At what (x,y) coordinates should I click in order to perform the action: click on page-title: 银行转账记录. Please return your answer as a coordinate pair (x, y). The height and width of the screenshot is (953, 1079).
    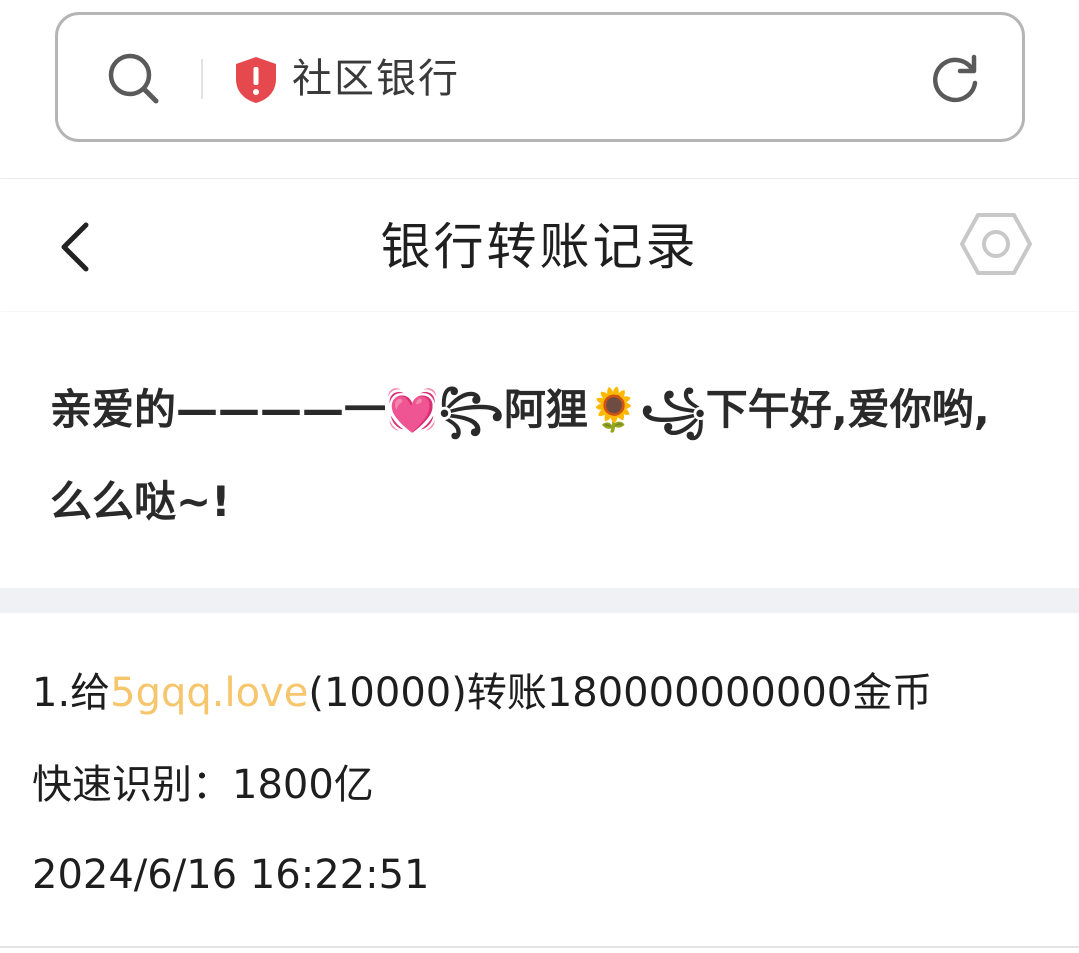
    Looking at the image, I should click on (539, 247).